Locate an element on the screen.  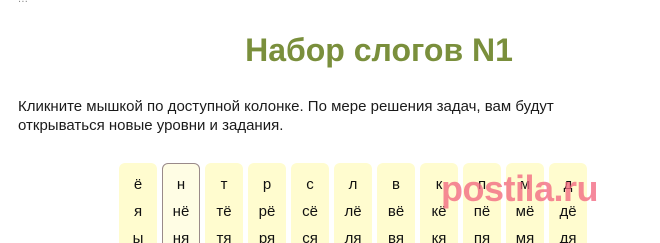
syllable-column: л лё ля is located at coordinates (353, 203).